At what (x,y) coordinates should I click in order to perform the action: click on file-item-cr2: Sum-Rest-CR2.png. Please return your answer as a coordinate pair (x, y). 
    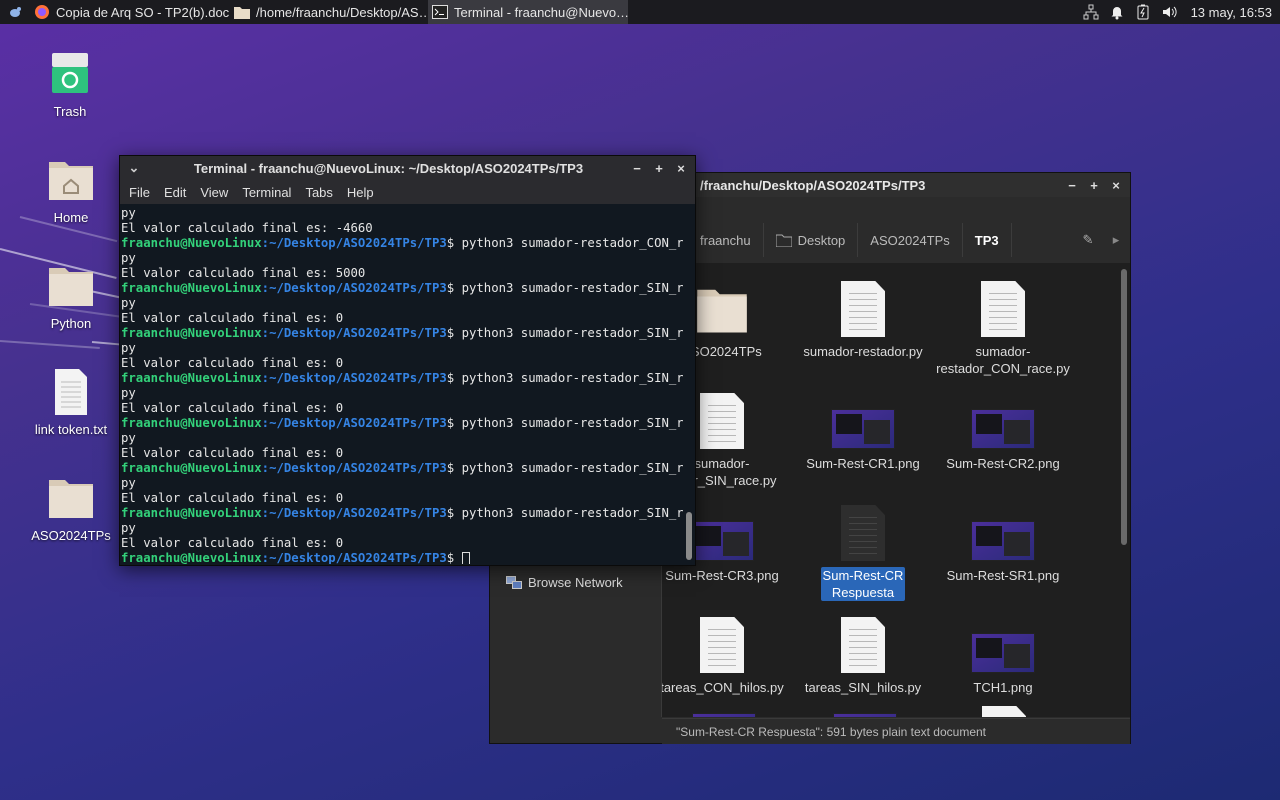
    Looking at the image, I should click on (1003, 429).